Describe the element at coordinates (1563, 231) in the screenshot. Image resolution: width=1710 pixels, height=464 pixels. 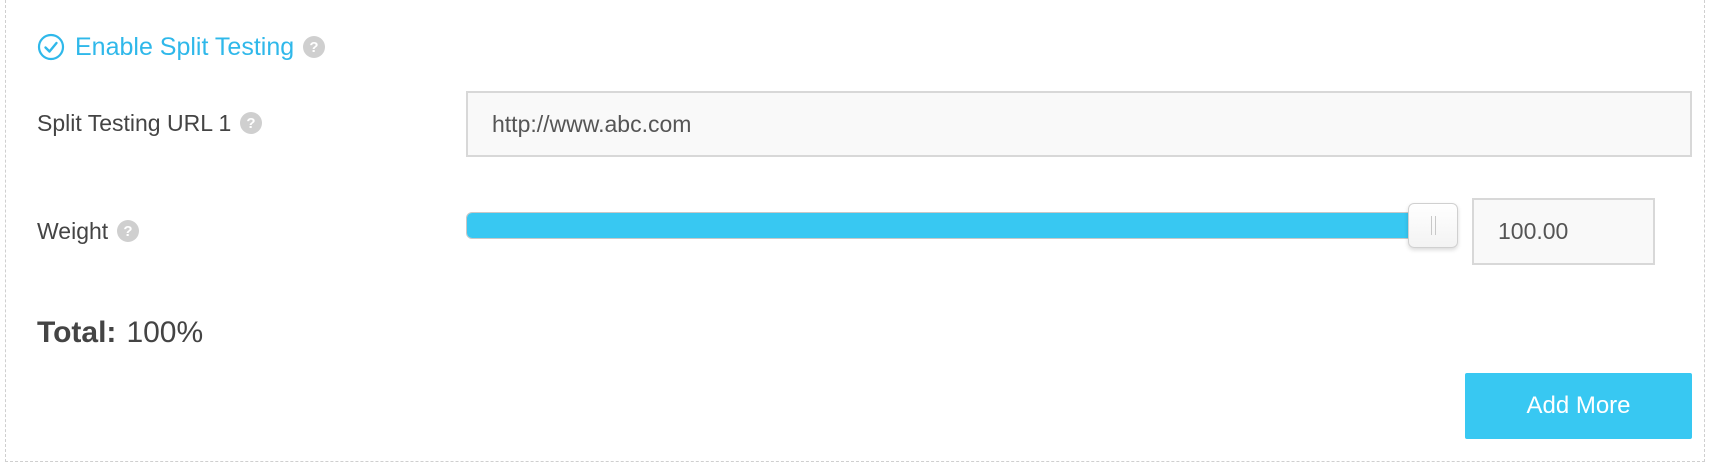
I see `weight-value-input` at that location.